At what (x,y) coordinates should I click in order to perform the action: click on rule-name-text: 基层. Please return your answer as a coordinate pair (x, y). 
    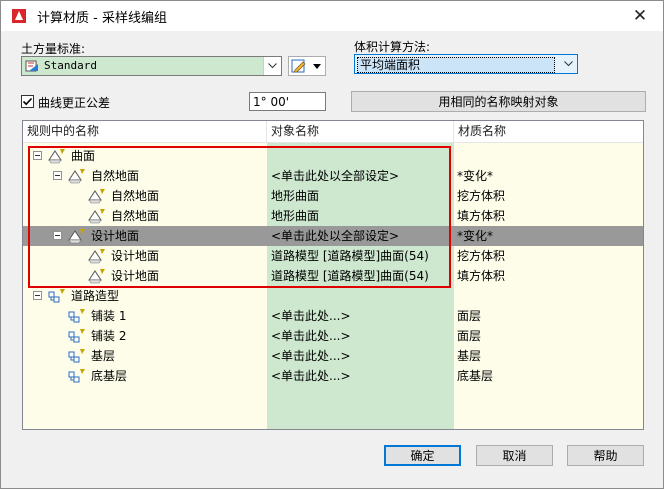
    Looking at the image, I should click on (103, 356).